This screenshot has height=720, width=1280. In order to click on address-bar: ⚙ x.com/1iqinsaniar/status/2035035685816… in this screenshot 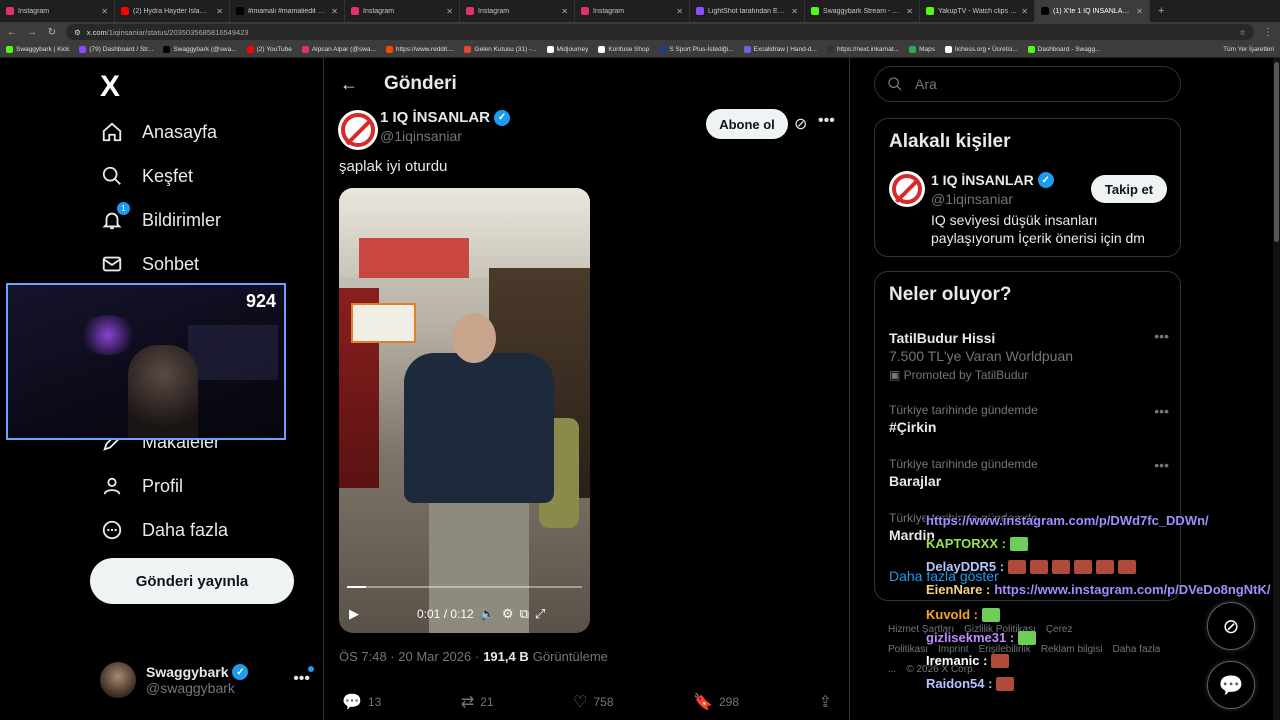, I will do `click(660, 32)`.